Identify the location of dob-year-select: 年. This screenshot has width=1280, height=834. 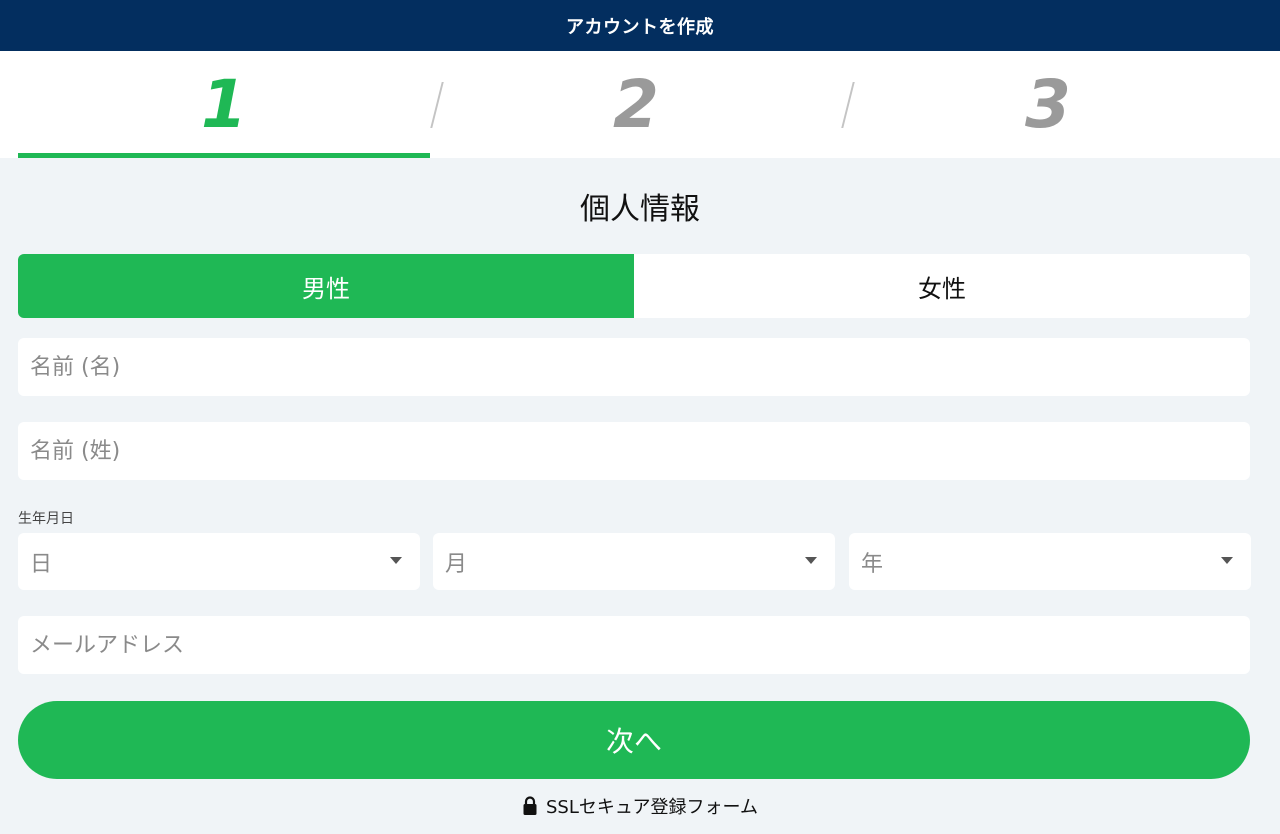
(1050, 561).